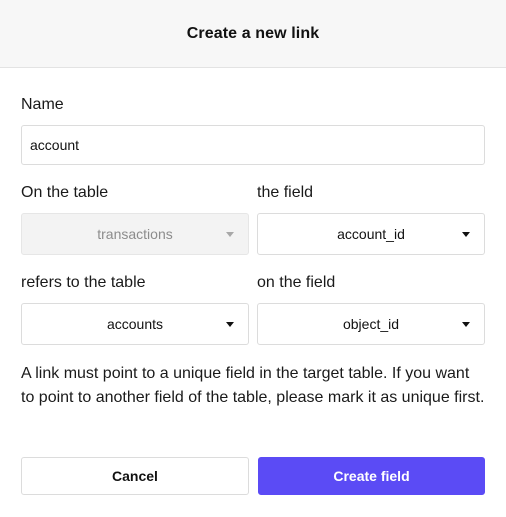 The height and width of the screenshot is (517, 506). I want to click on source-field-value: account_id, so click(371, 234).